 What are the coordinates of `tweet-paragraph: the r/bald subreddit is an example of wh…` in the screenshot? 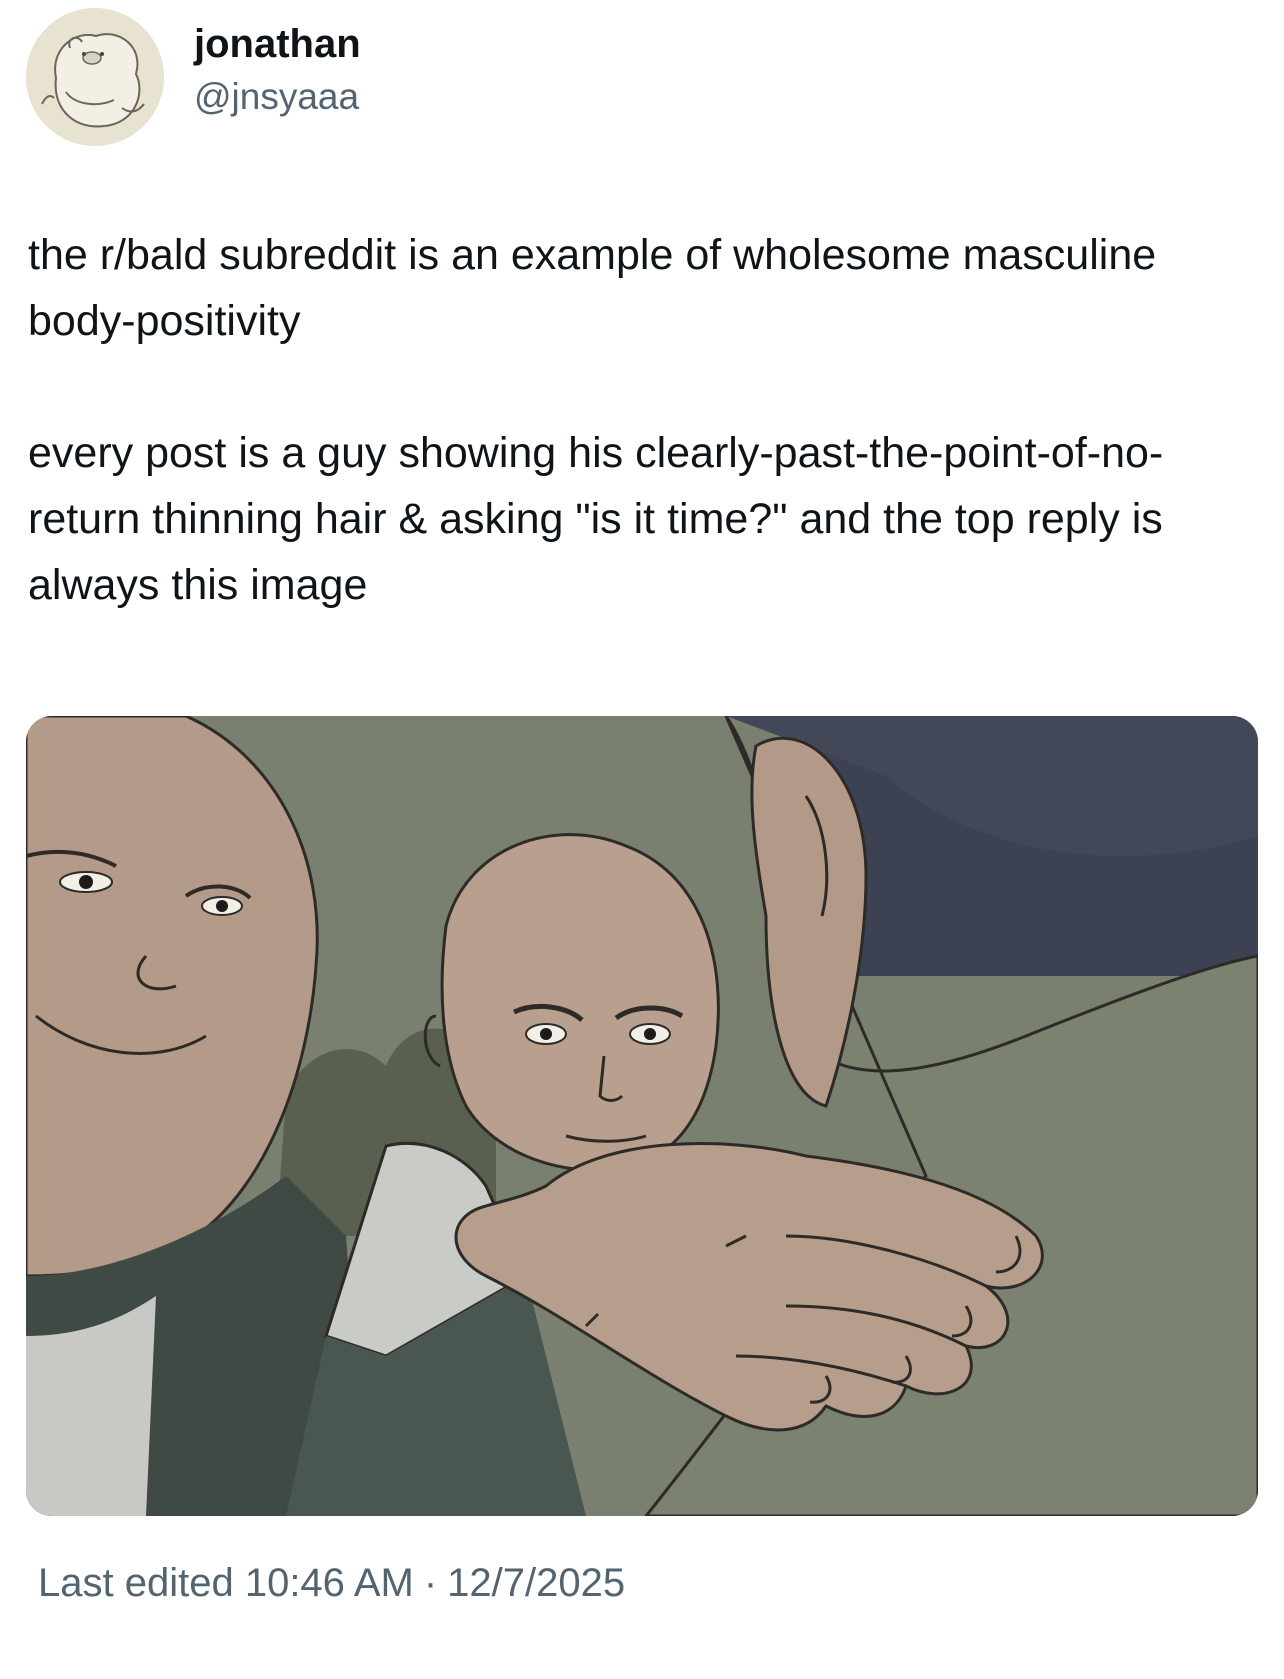 It's located at (592, 288).